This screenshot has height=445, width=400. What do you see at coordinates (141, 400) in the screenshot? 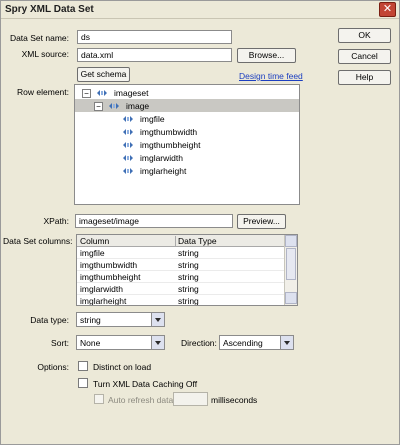
I see `auto-refresh-label: Auto refresh data` at bounding box center [141, 400].